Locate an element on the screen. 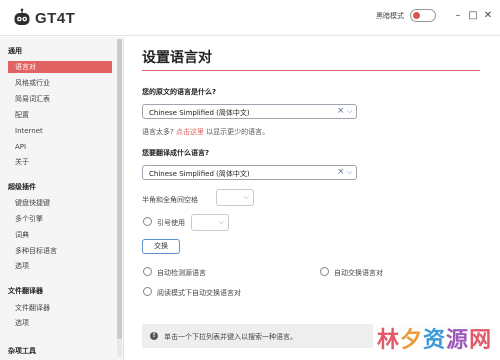 This screenshot has height=360, width=500. sidebar-item-config: 配置 is located at coordinates (60, 115).